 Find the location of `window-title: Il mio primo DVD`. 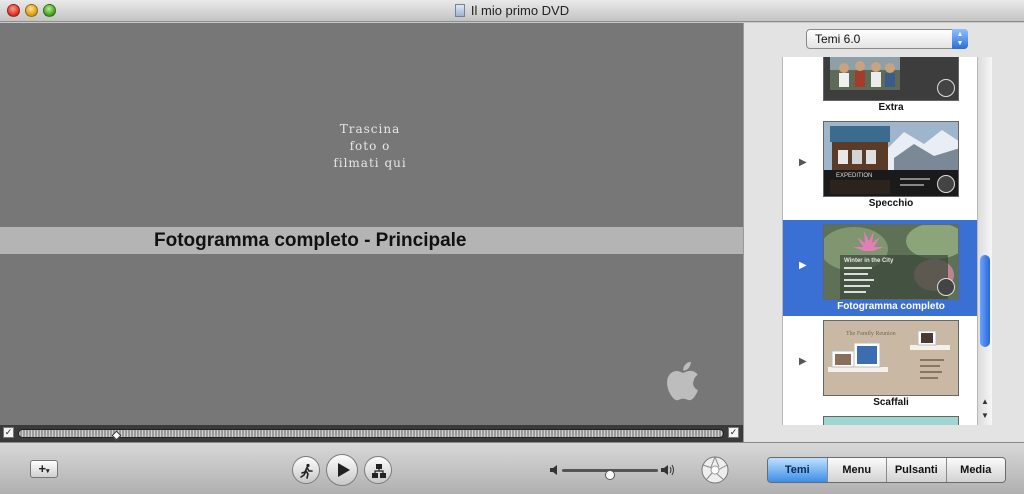

window-title: Il mio primo DVD is located at coordinates (512, 10).